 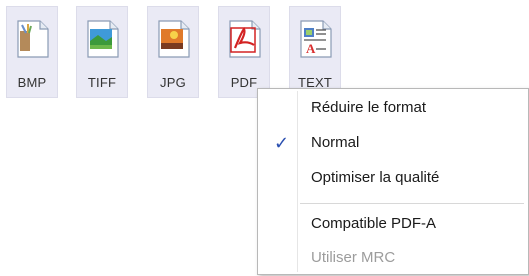 What do you see at coordinates (311, 48) in the screenshot?
I see `svg-text: A` at bounding box center [311, 48].